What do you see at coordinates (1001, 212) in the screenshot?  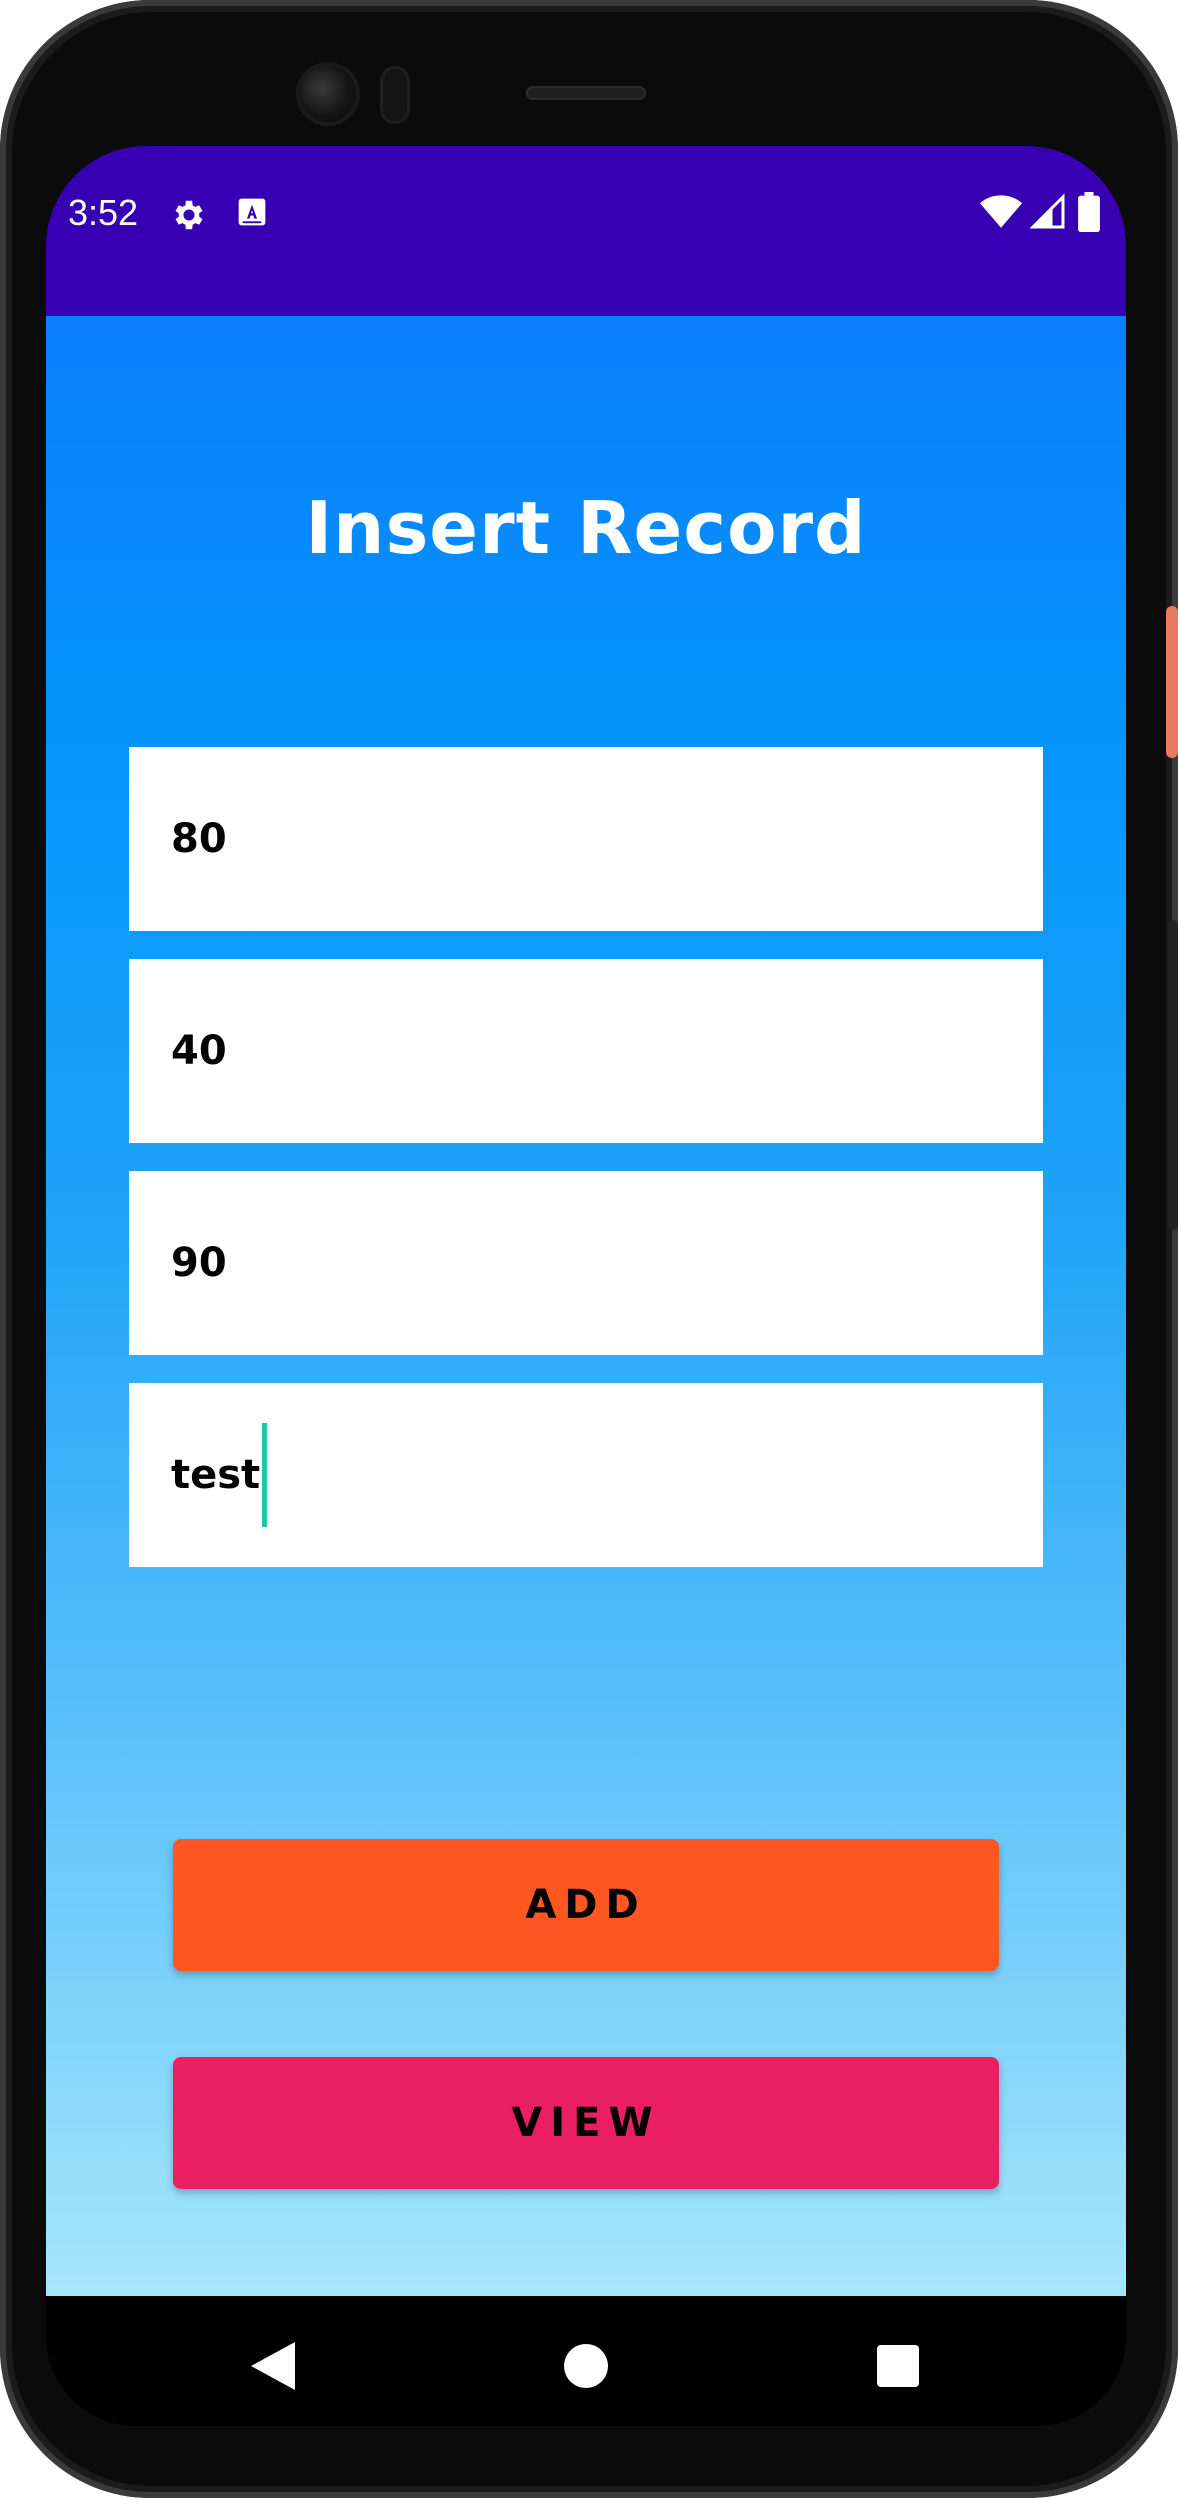 I see `wifi-icon` at bounding box center [1001, 212].